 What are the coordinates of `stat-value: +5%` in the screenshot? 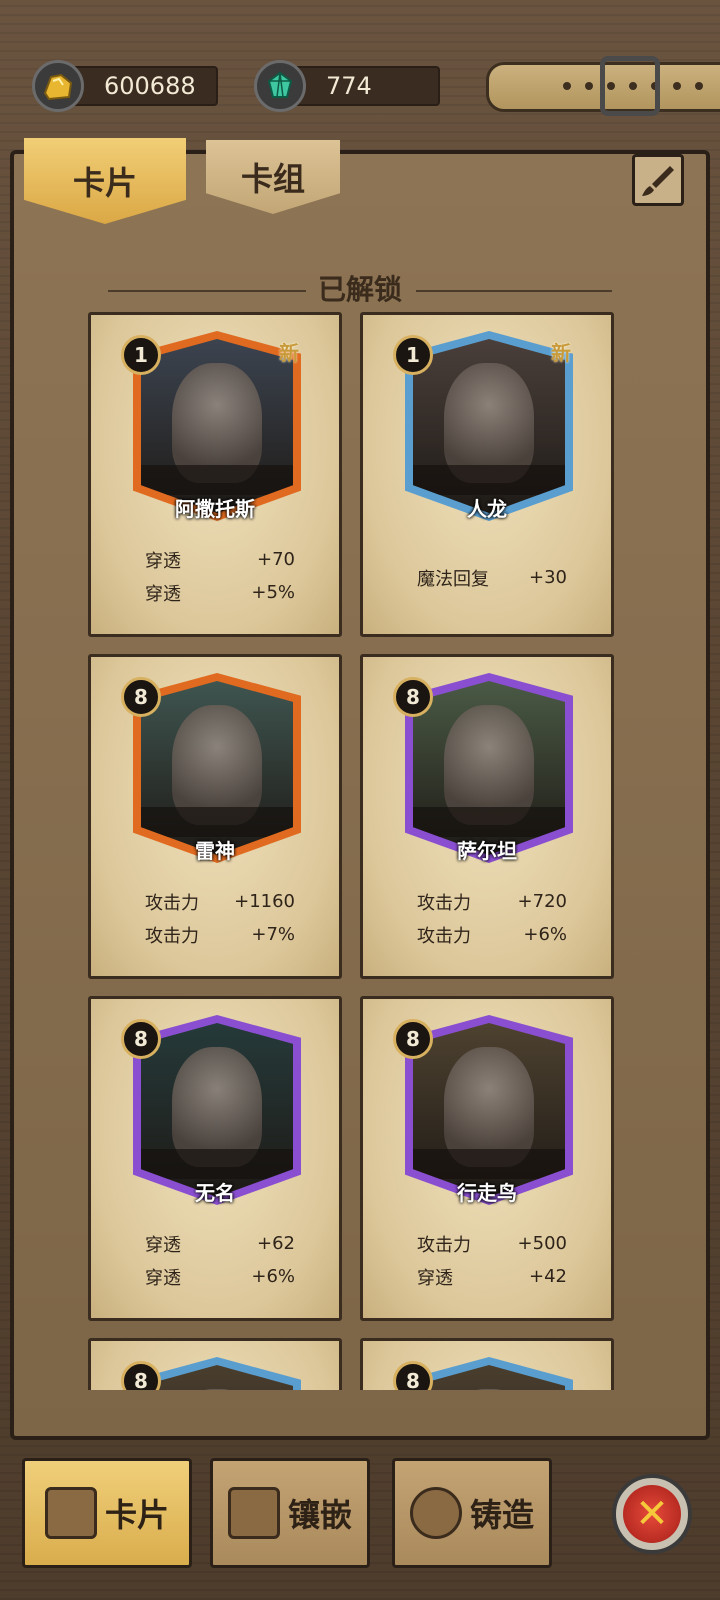 It's located at (273, 592).